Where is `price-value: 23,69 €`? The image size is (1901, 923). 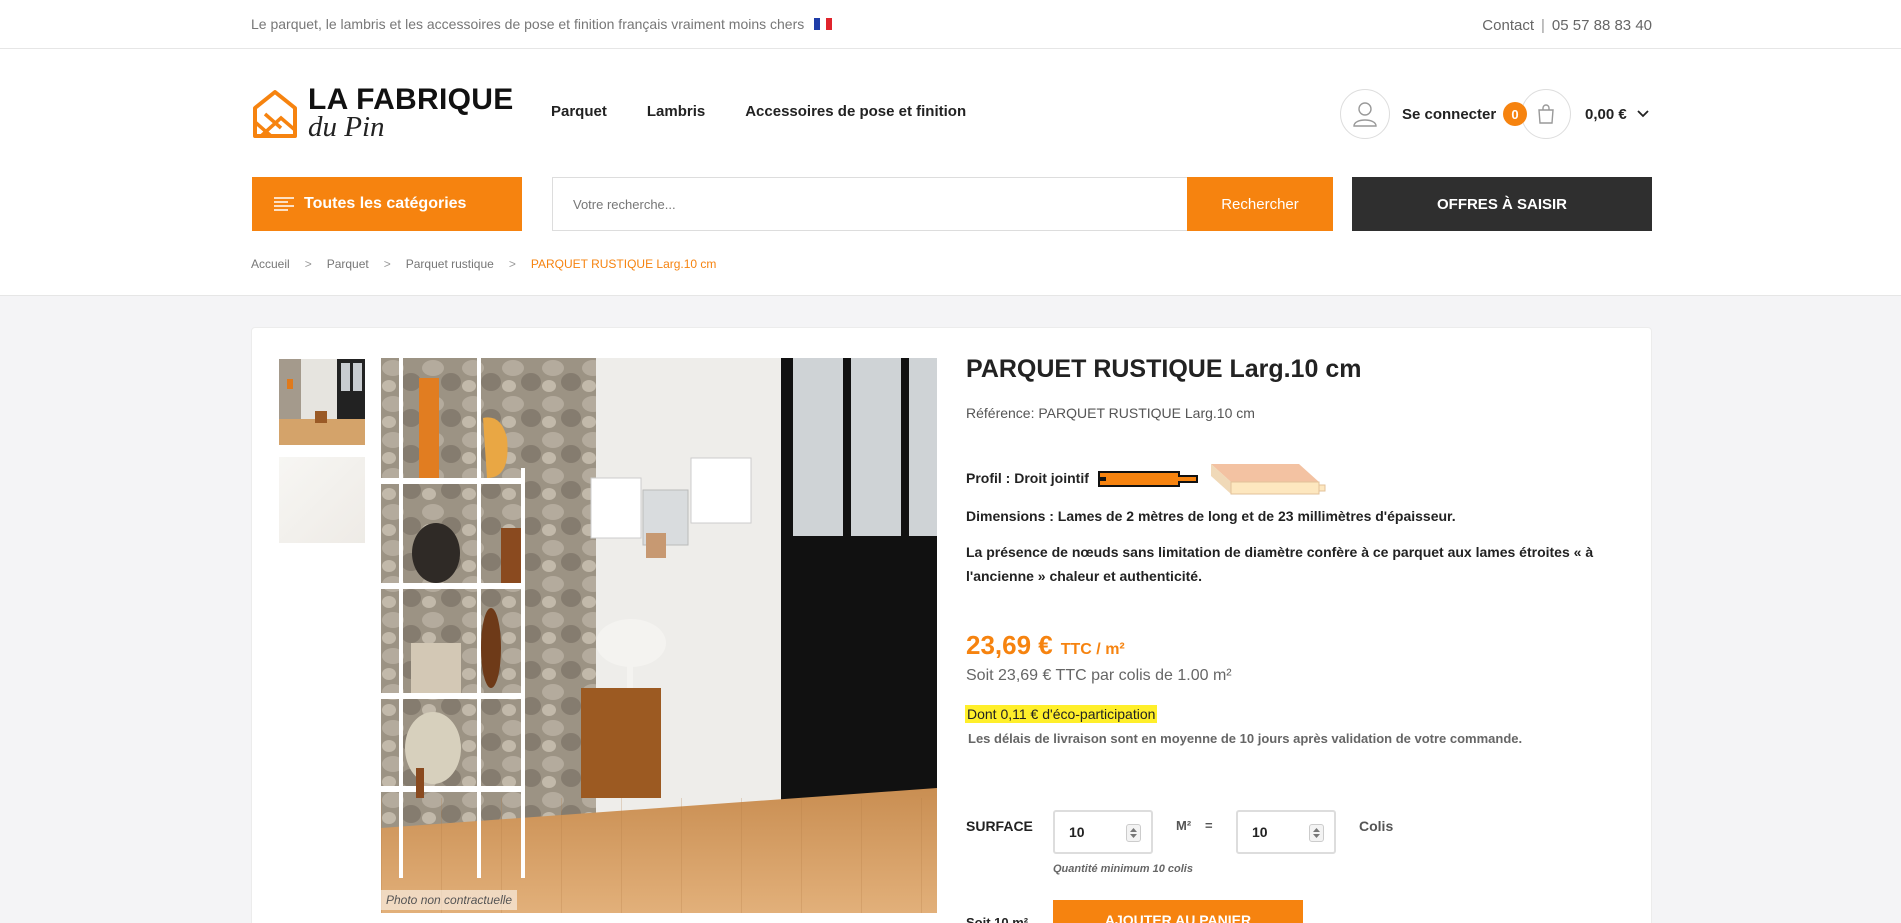
price-value: 23,69 € is located at coordinates (1009, 645).